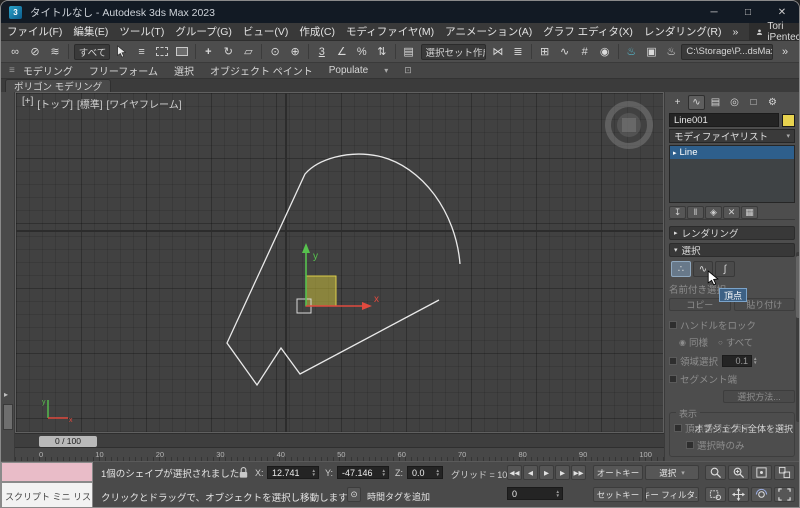 This screenshot has height=508, width=800. I want to click on area-selection-value-field: 0.1, so click(737, 361).